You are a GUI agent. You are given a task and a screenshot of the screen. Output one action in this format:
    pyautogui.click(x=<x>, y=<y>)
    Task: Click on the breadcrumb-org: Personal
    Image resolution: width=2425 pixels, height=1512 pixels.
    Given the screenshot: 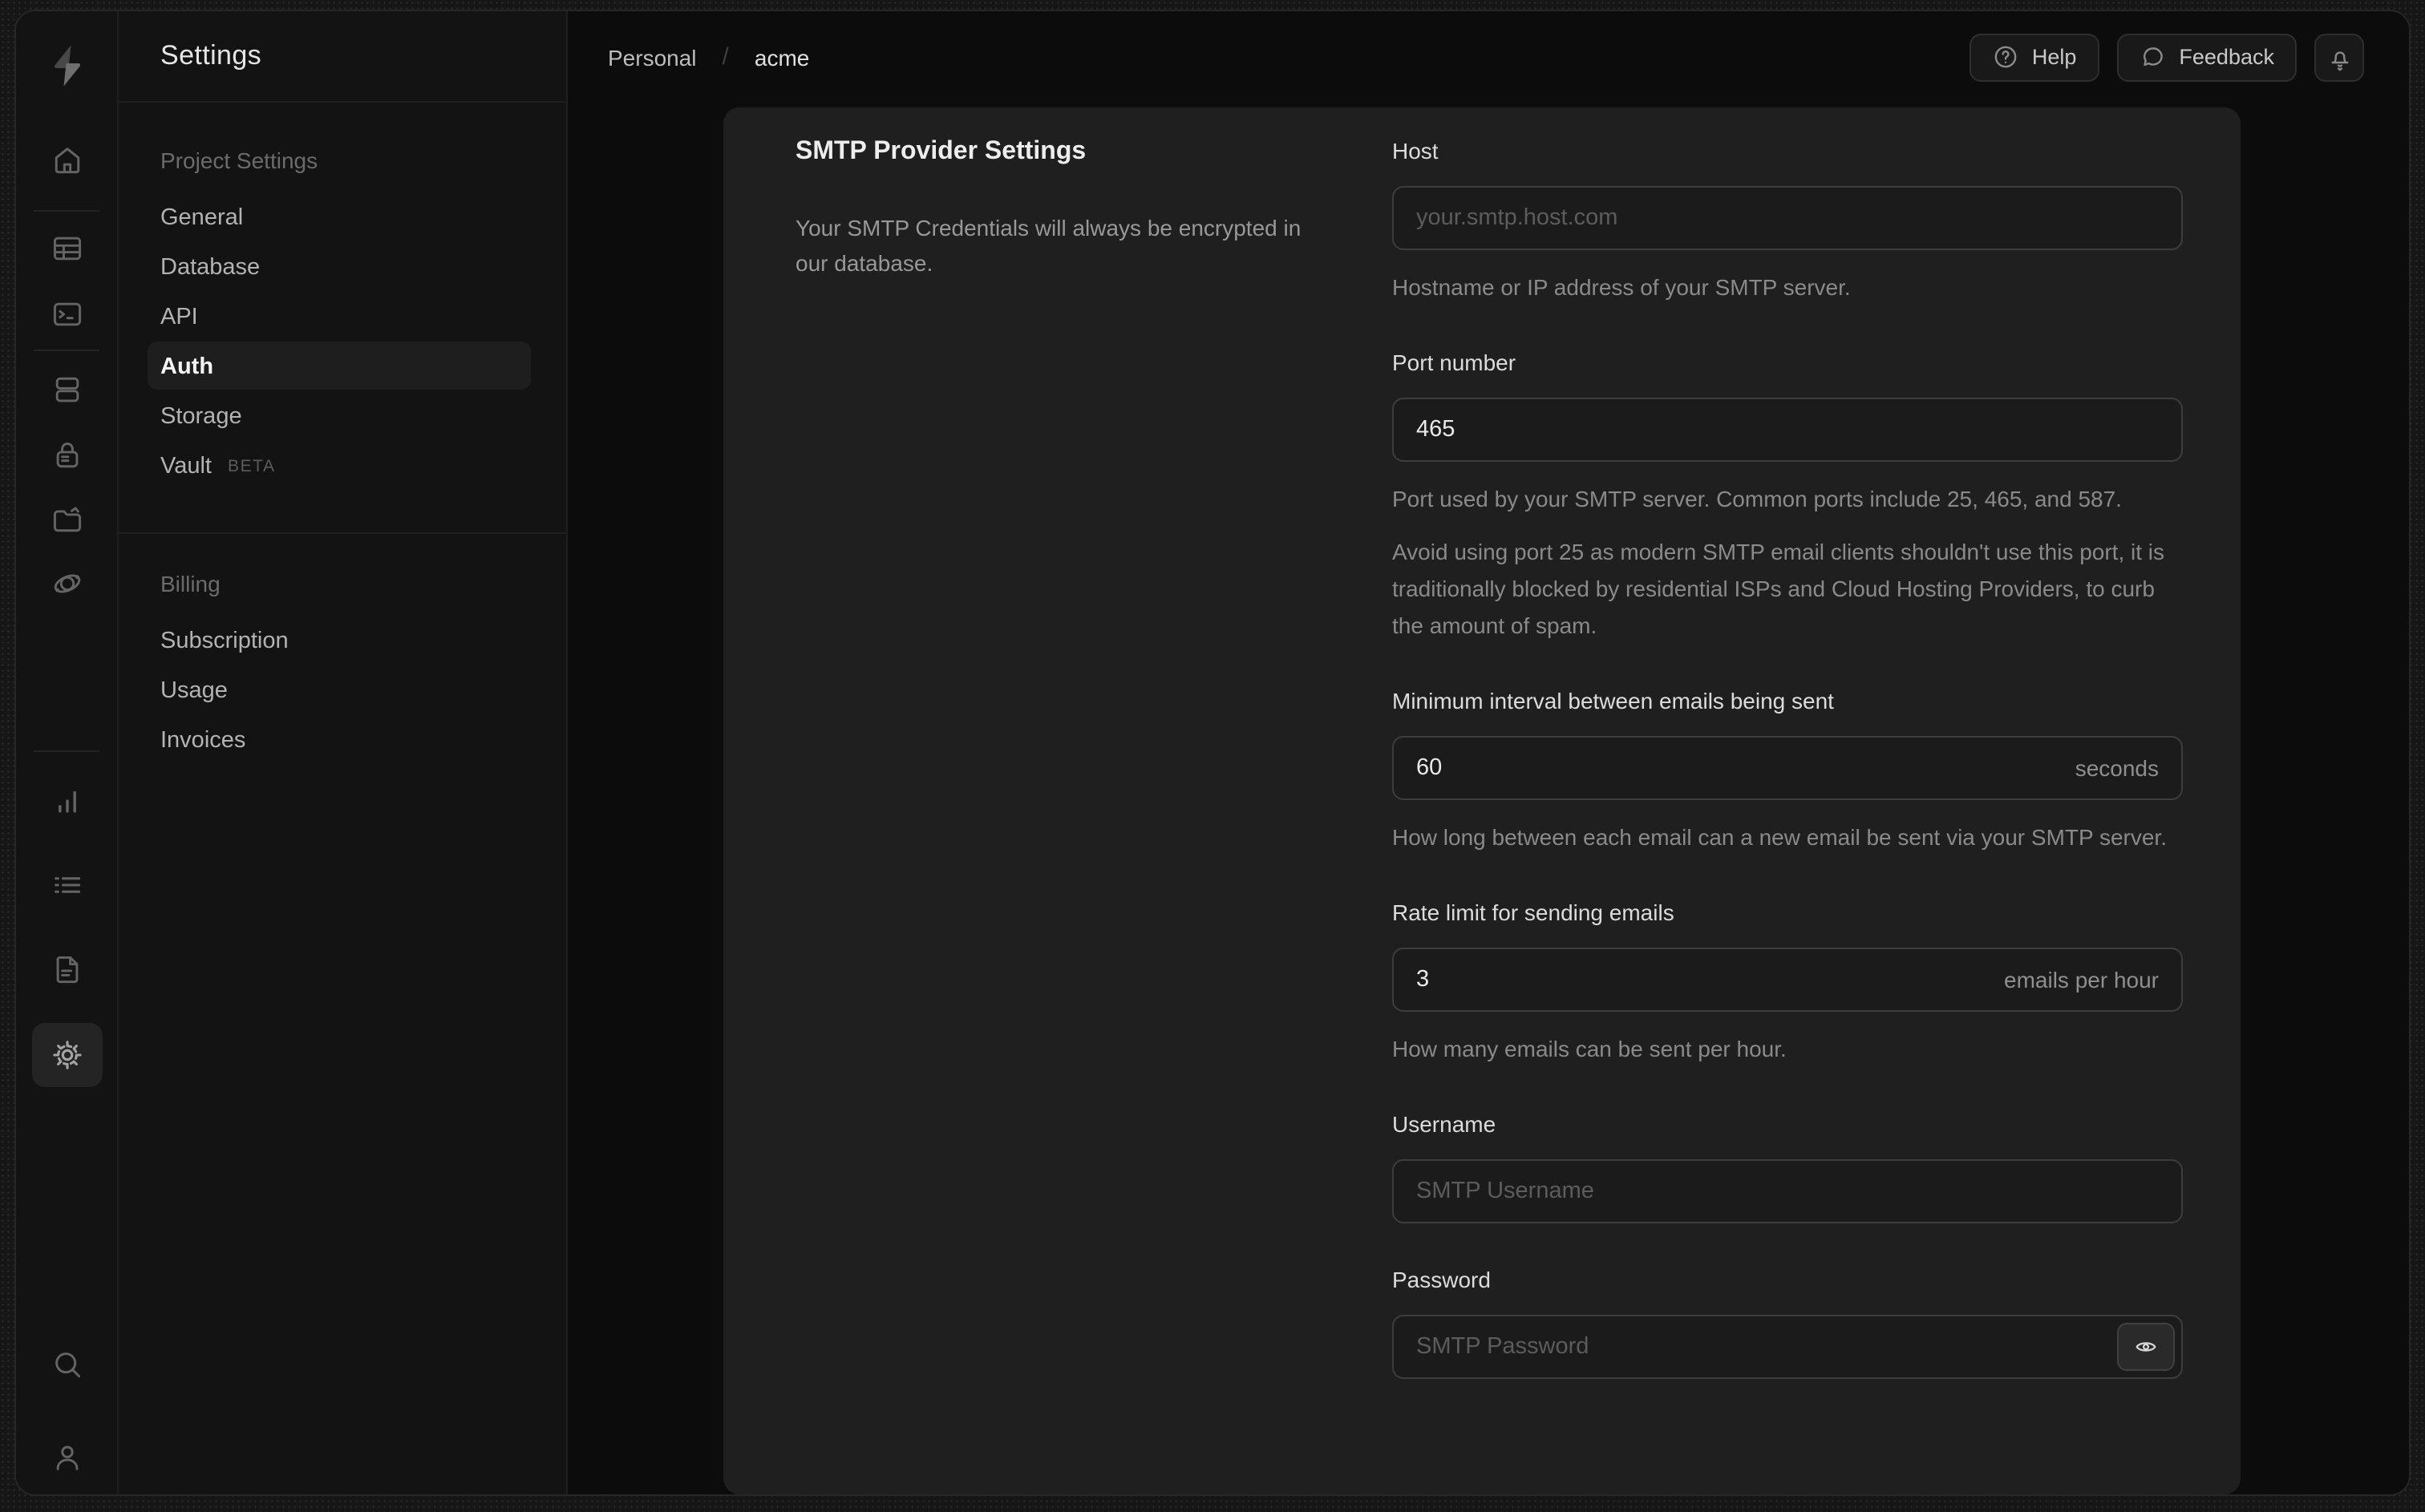 What is the action you would take?
    pyautogui.click(x=652, y=57)
    